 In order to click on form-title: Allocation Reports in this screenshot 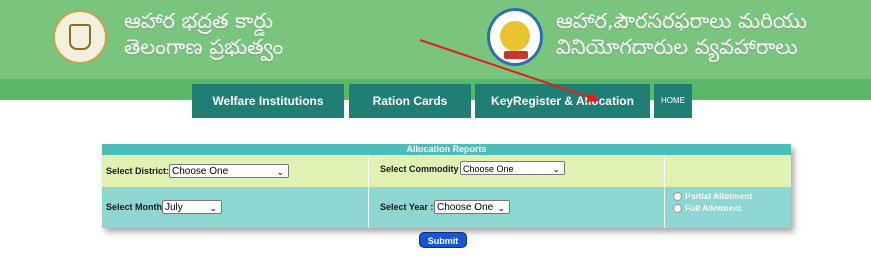, I will do `click(446, 149)`.